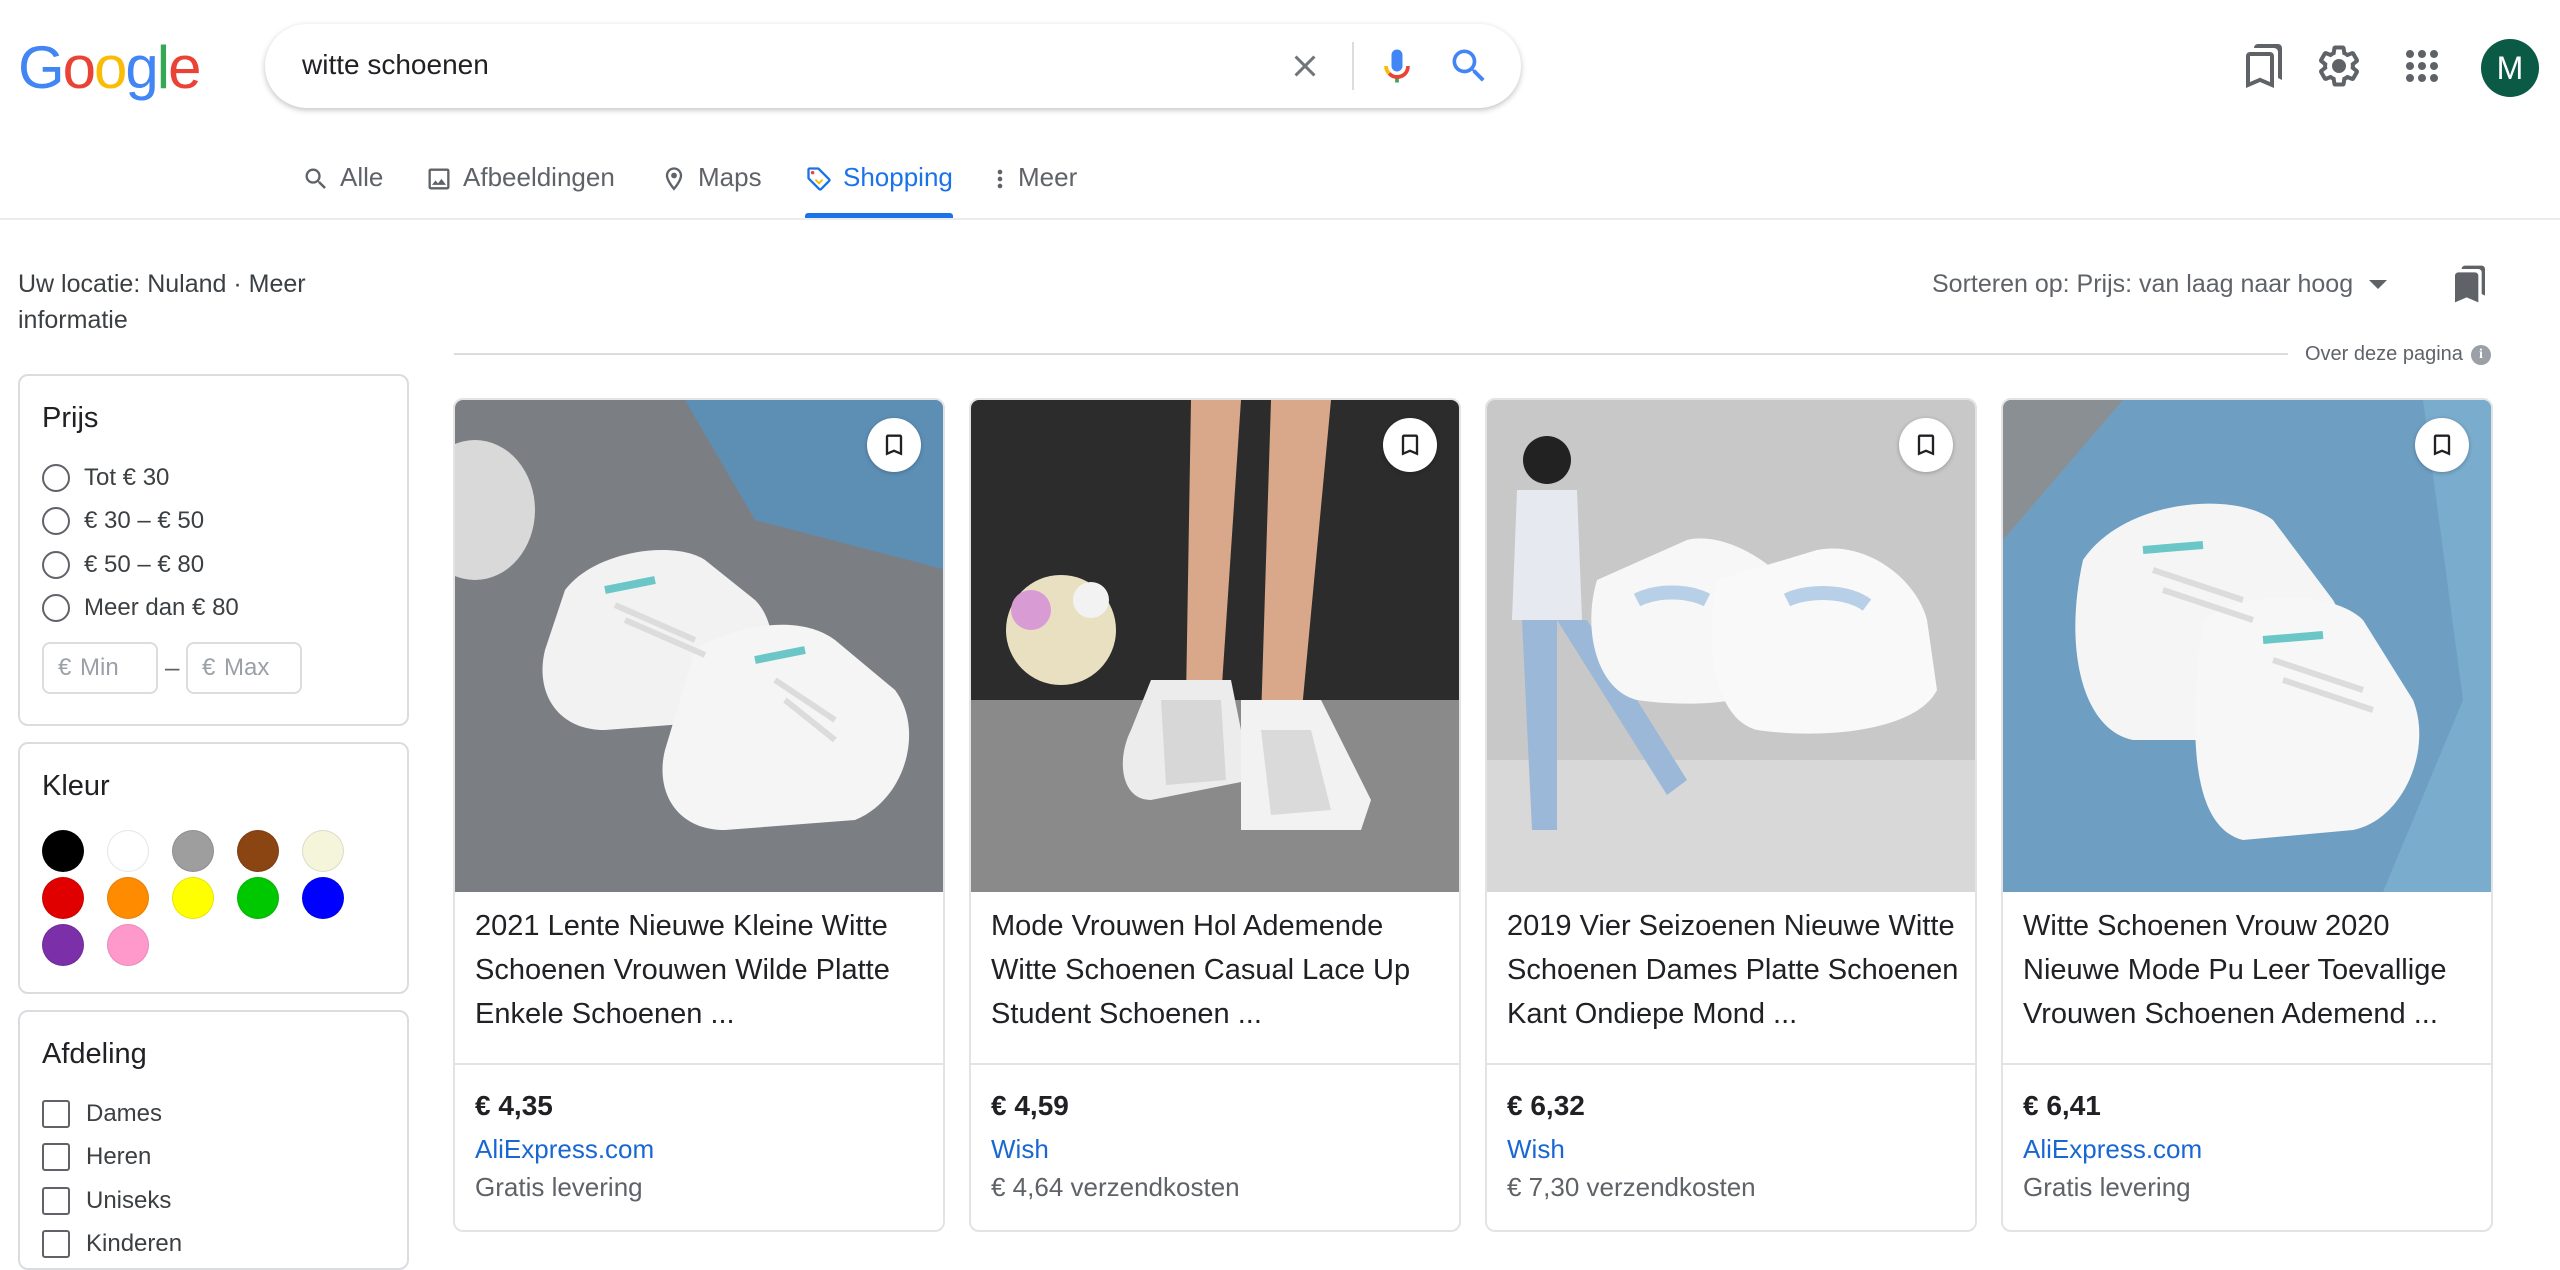  What do you see at coordinates (213, 1140) in the screenshot?
I see `department-filter: Afdeling Dames Heren Uniseks Kinderen` at bounding box center [213, 1140].